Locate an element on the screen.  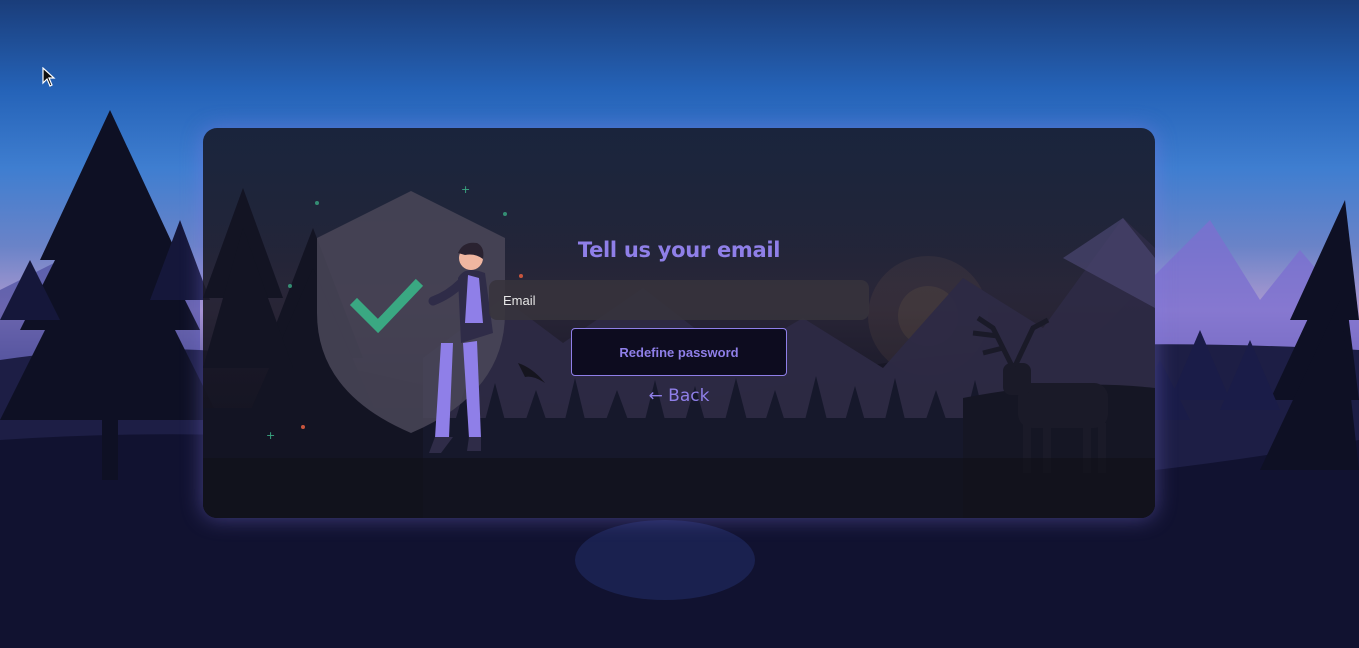
mouse-pointer-icon is located at coordinates (49, 77).